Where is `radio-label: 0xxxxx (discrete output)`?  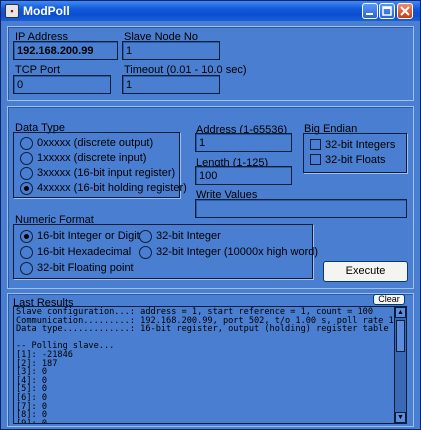 radio-label: 0xxxxx (discrete output) is located at coordinates (95, 143).